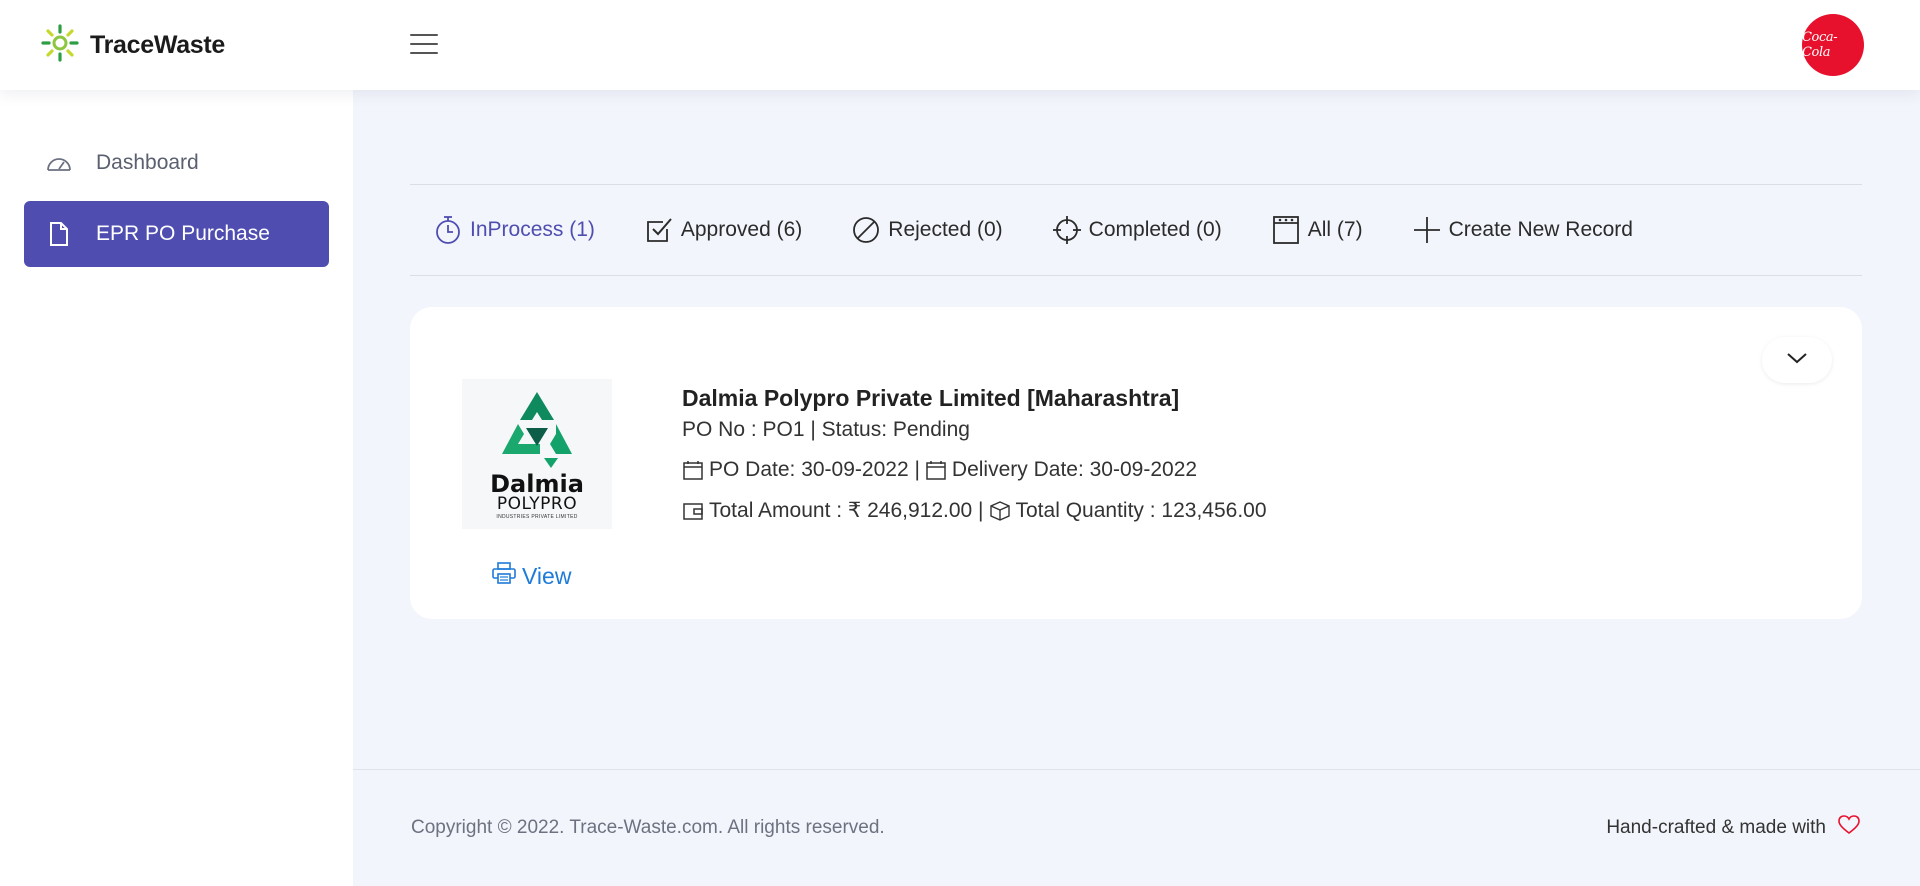  What do you see at coordinates (424, 45) in the screenshot?
I see `menu-toggle-icon` at bounding box center [424, 45].